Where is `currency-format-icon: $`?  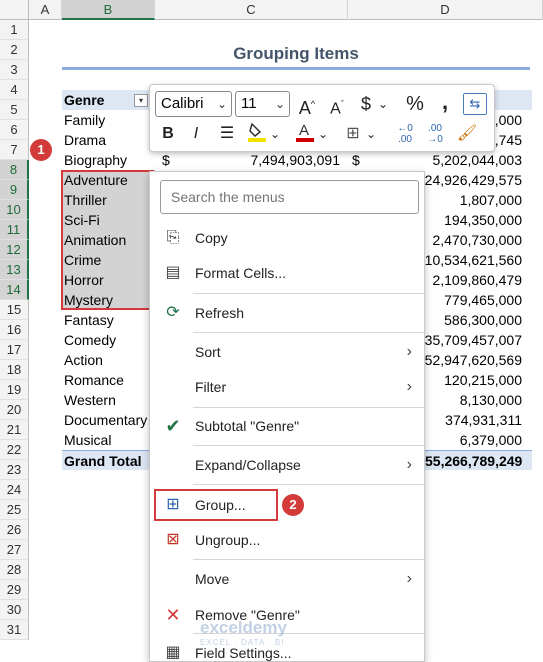 currency-format-icon: $ is located at coordinates (366, 104).